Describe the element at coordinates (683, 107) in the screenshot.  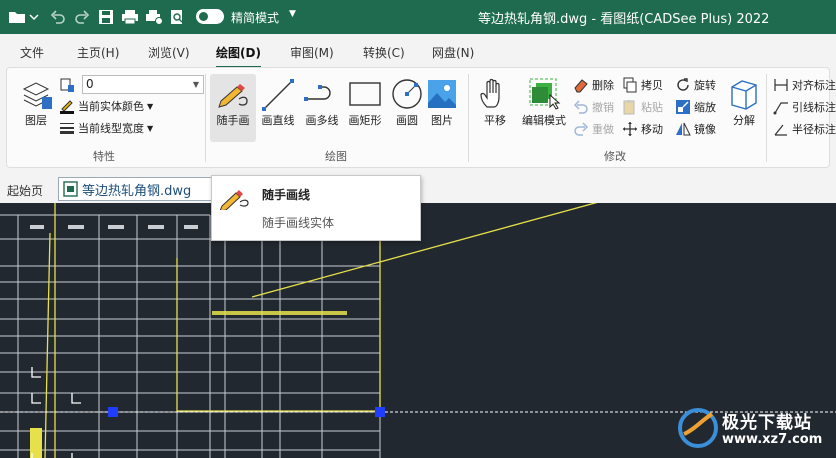
I see `scale-icon` at that location.